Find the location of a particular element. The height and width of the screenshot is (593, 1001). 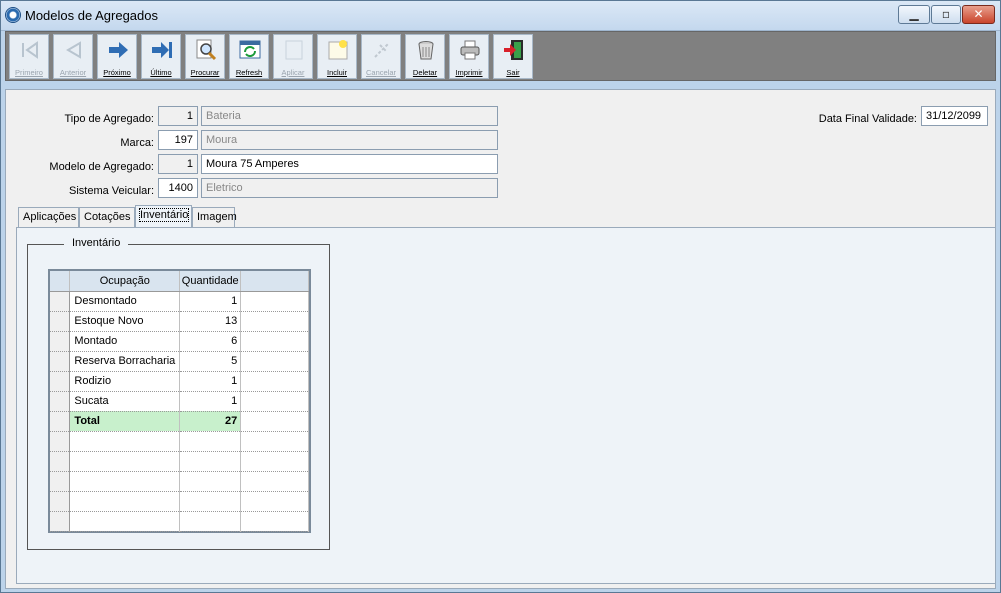

tab-inventario: Inventário is located at coordinates (163, 216).